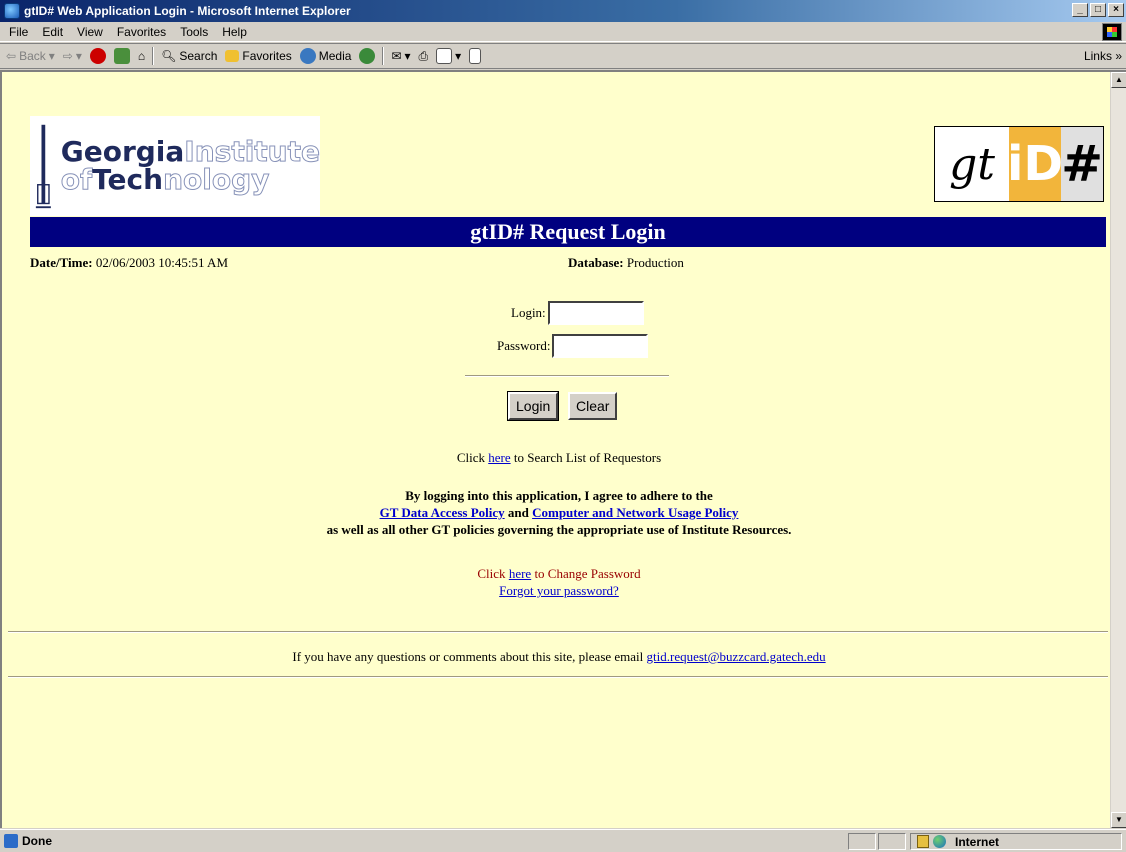  I want to click on discuss-button, so click(475, 56).